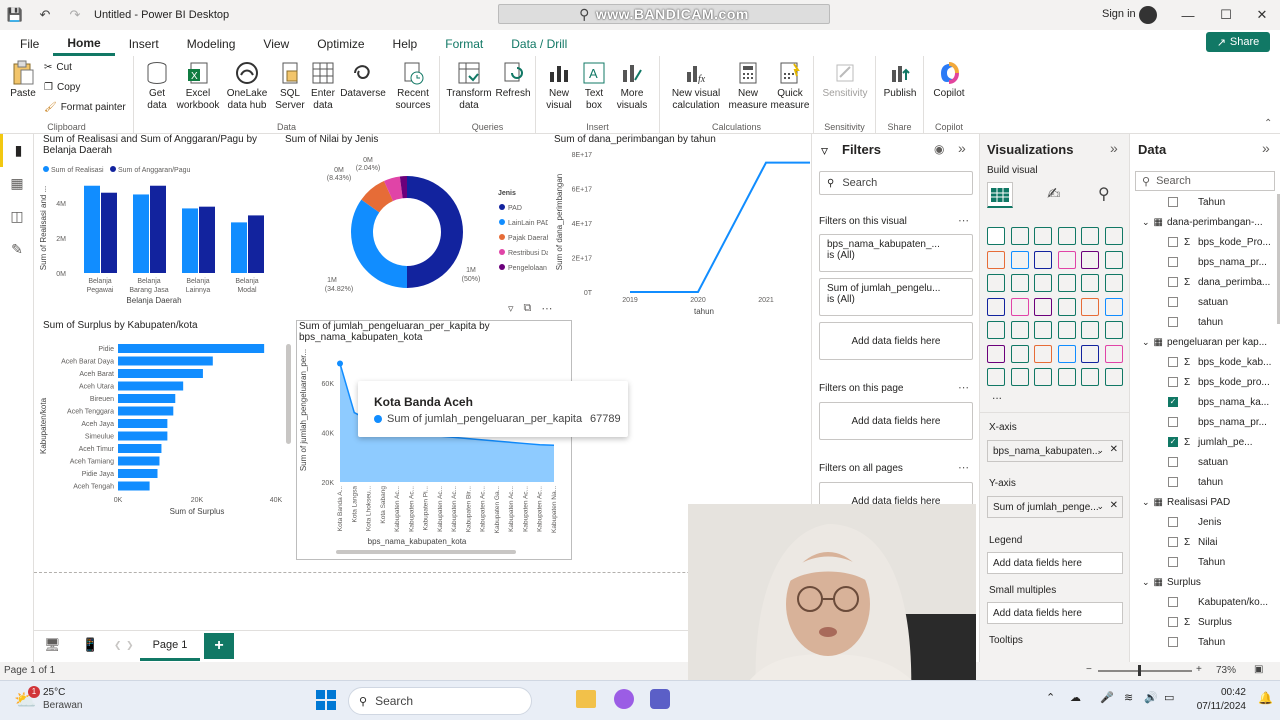 The width and height of the screenshot is (1280, 720). Describe the element at coordinates (326, 700) in the screenshot. I see `windows-start-icon` at that location.